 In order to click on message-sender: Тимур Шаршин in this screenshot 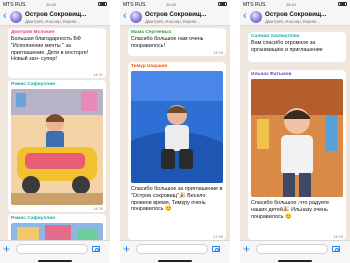, I will do `click(149, 66)`.